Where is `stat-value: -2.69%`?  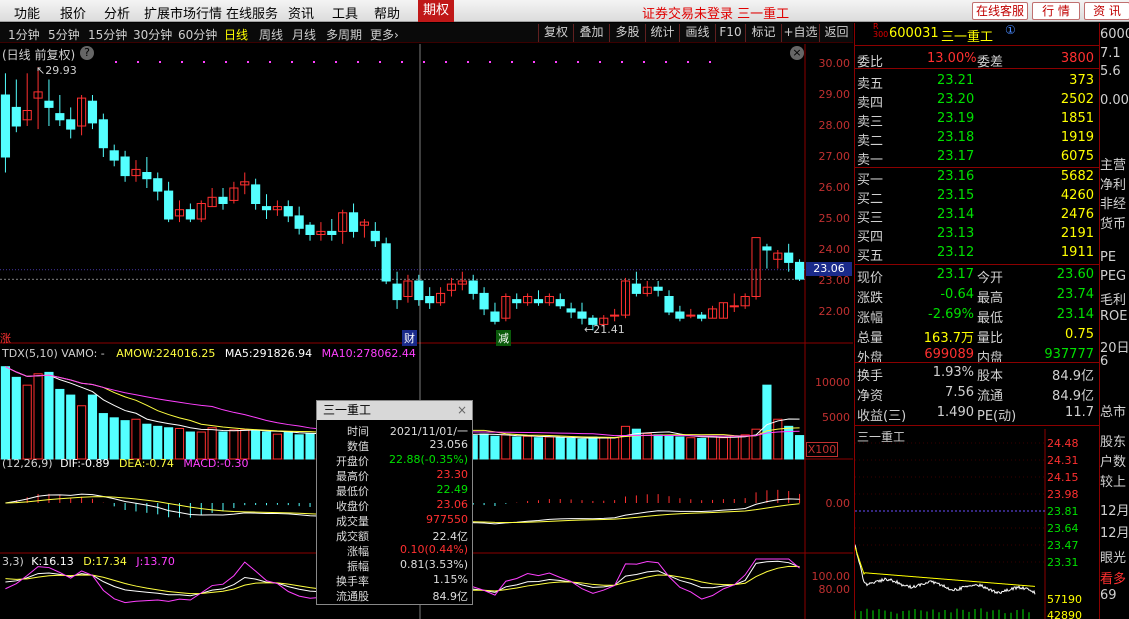
stat-value: -2.69% is located at coordinates (951, 314).